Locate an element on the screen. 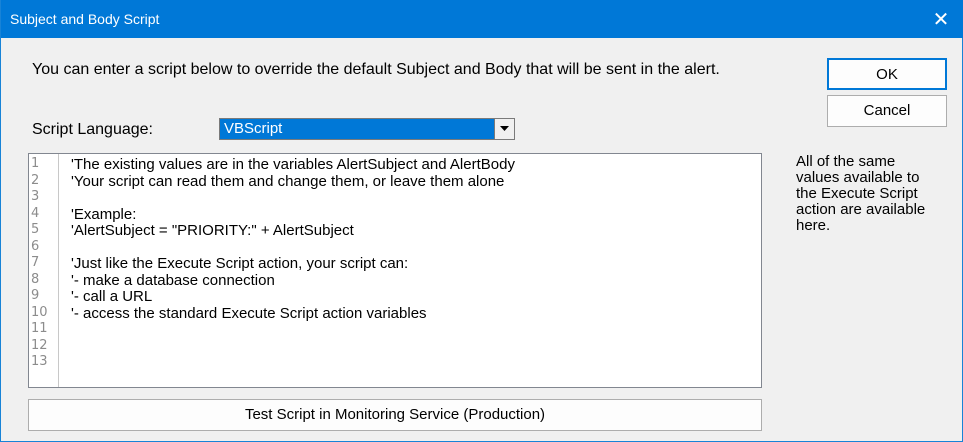 The image size is (963, 442). line-number: 2 is located at coordinates (35, 180).